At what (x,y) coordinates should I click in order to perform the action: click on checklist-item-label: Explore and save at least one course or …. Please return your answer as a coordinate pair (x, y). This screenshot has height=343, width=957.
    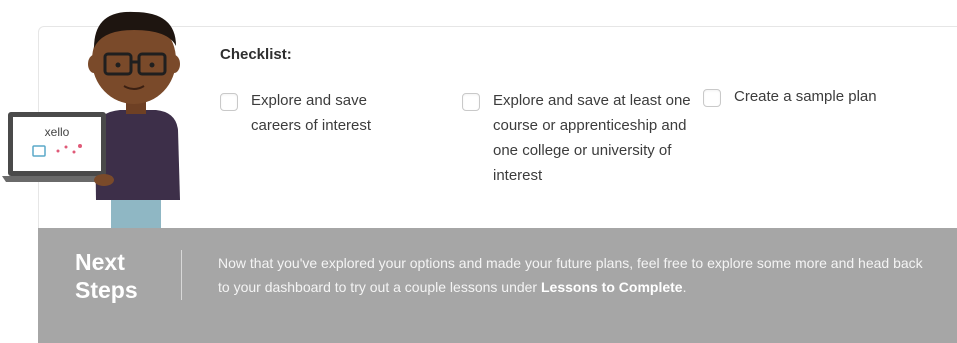
    Looking at the image, I should click on (592, 138).